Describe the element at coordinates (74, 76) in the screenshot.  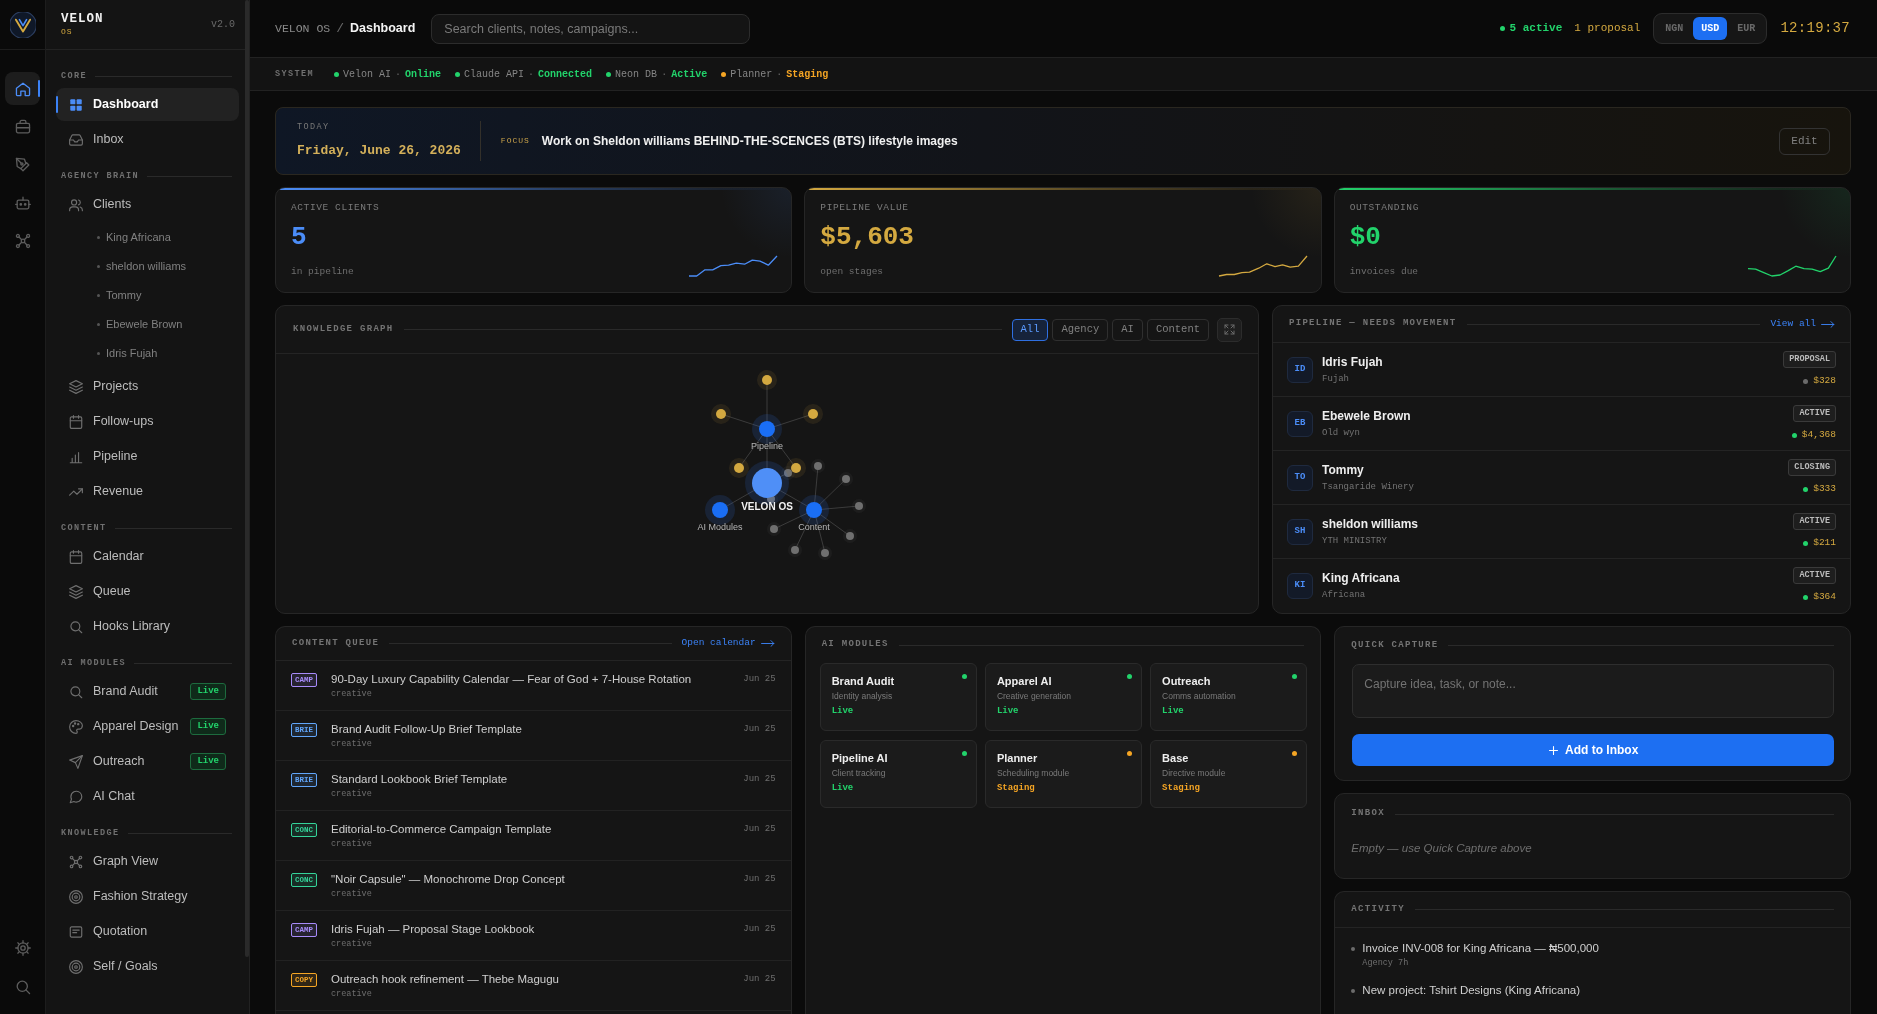
I see `section-label: CORE` at that location.